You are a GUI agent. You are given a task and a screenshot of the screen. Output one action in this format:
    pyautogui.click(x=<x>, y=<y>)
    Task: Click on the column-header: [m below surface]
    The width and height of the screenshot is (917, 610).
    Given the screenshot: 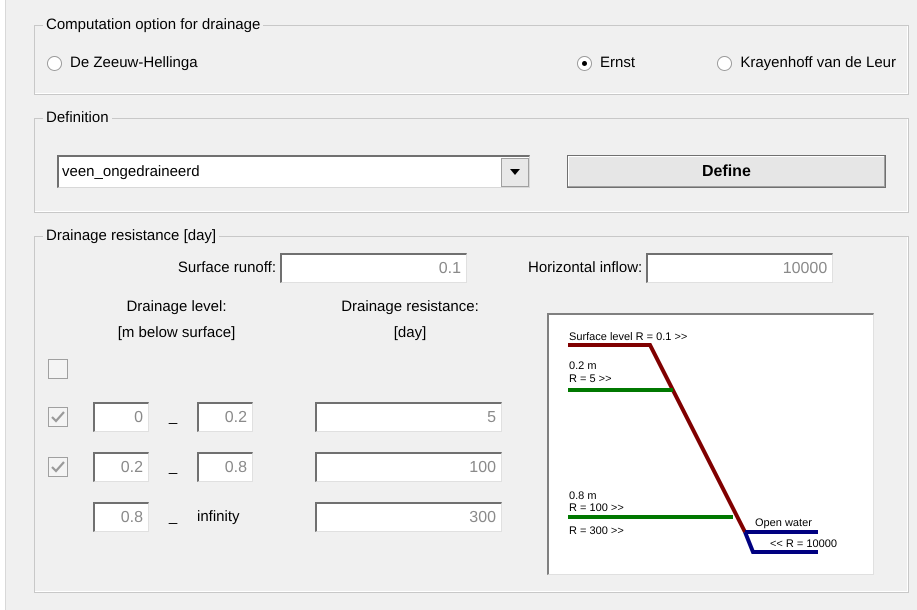 What is the action you would take?
    pyautogui.click(x=177, y=333)
    